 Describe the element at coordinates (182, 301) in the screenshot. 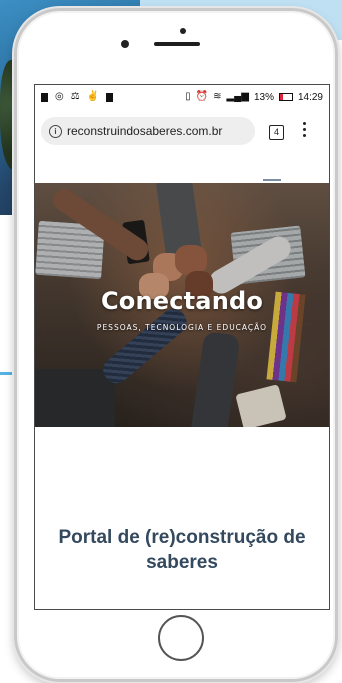

I see `hero-title: Conectando` at that location.